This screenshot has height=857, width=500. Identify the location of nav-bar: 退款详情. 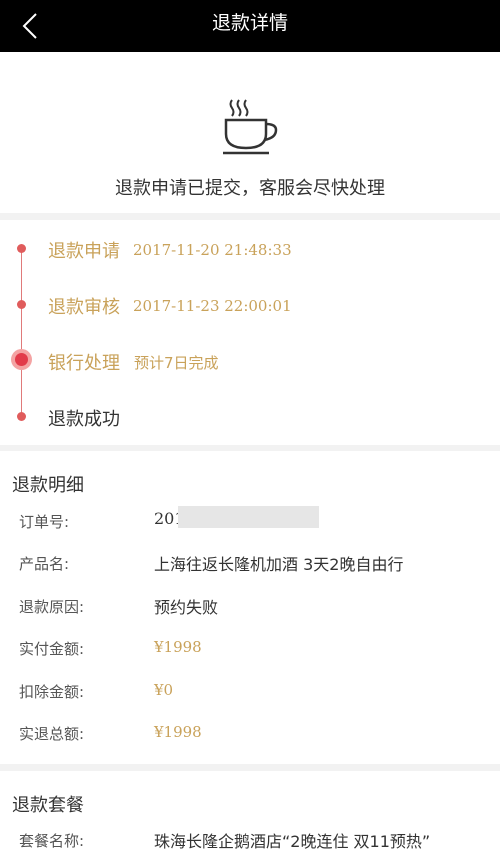
(250, 26).